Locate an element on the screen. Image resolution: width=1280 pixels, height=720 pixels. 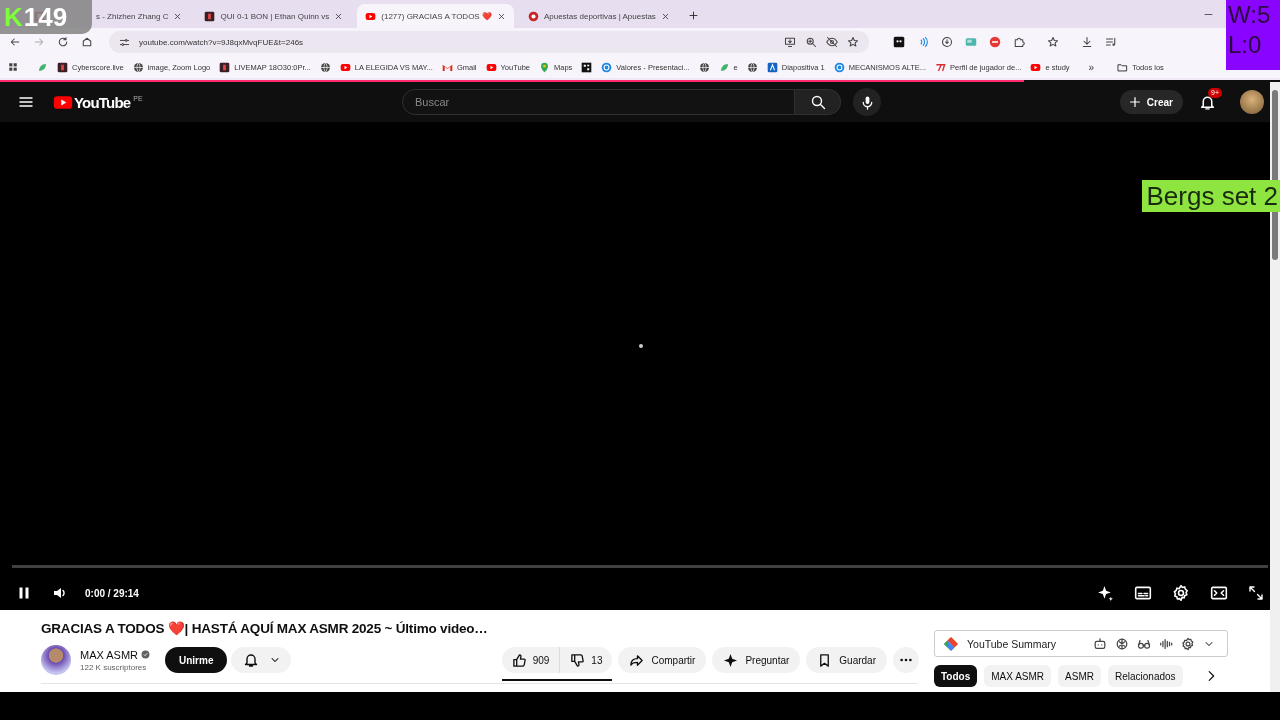
search-button is located at coordinates (818, 102).